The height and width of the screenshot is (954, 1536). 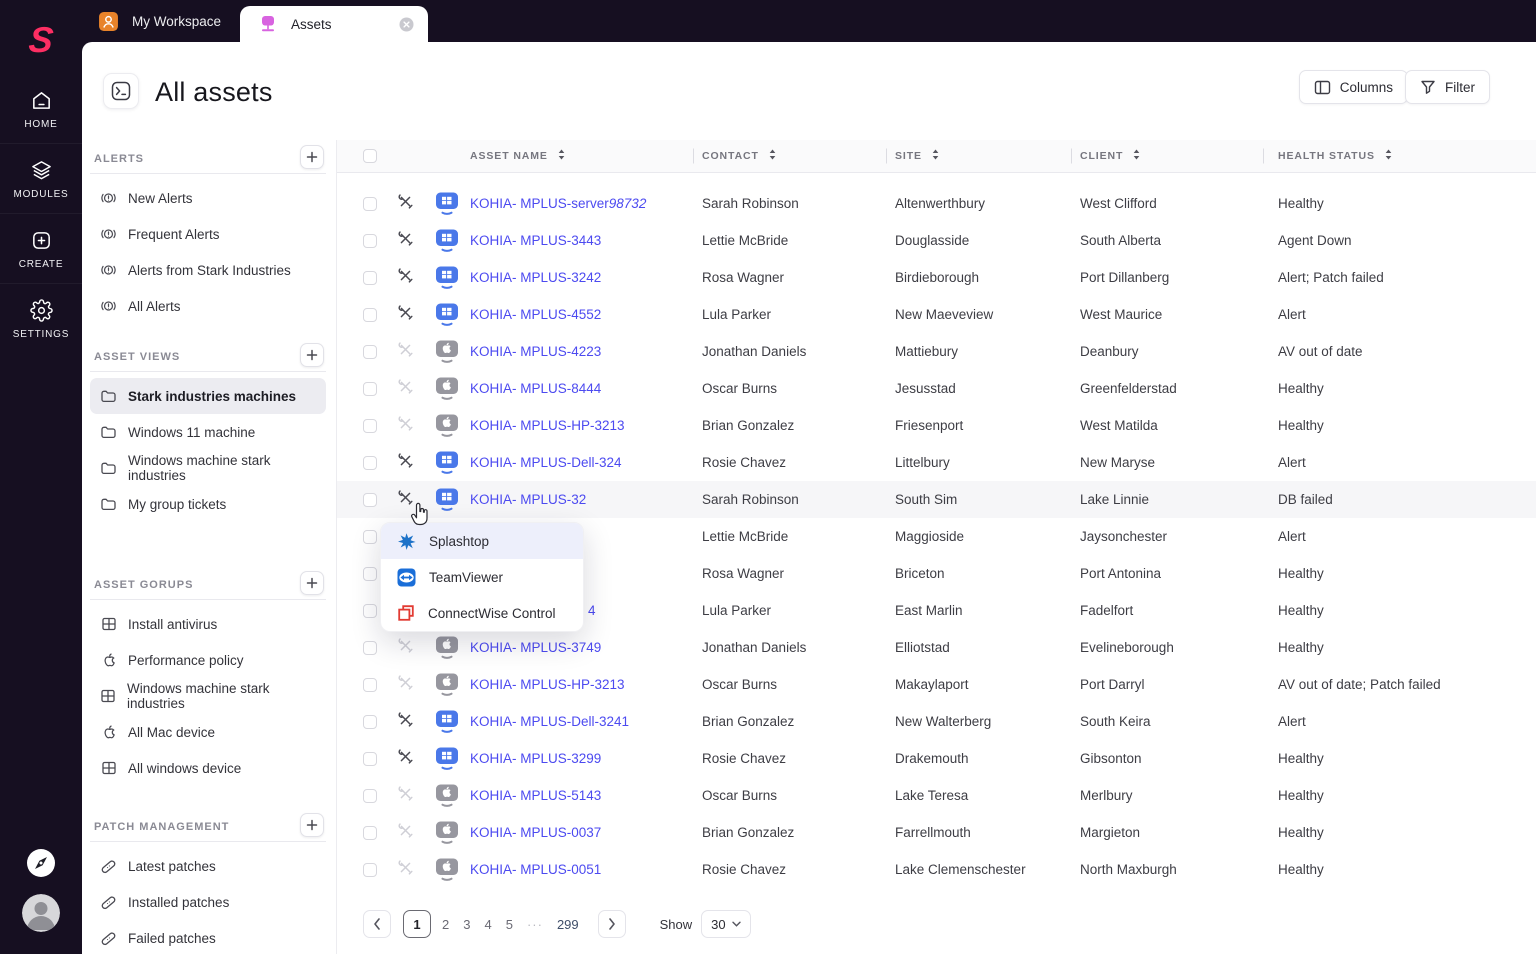 What do you see at coordinates (611, 924) in the screenshot?
I see `next-page-button` at bounding box center [611, 924].